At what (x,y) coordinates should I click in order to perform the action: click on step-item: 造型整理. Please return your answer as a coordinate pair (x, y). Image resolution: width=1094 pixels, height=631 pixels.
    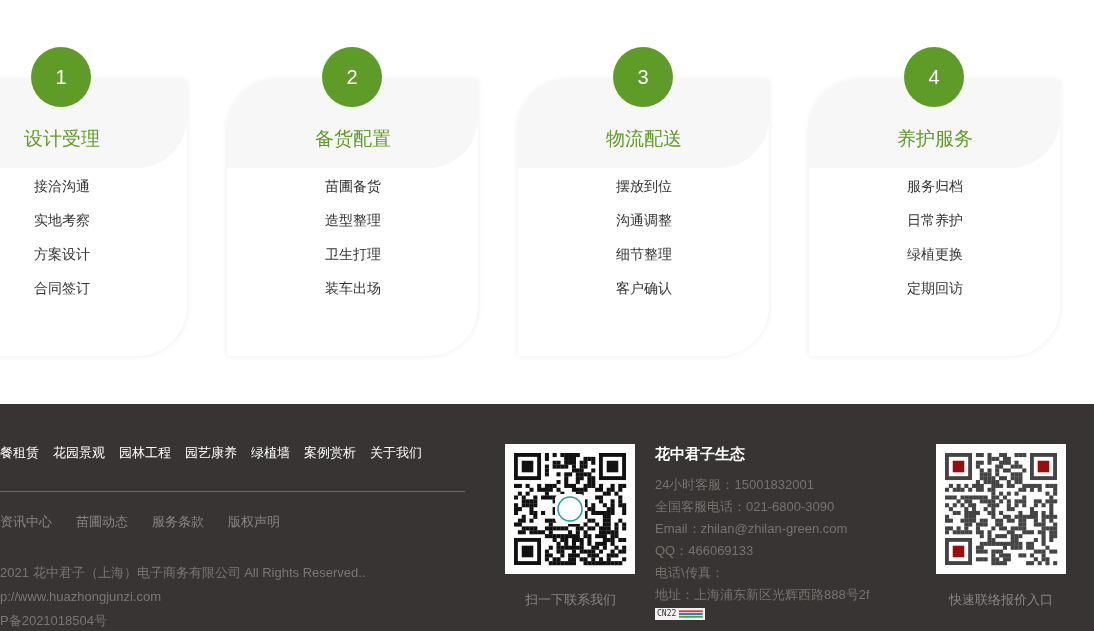
    Looking at the image, I should click on (352, 220).